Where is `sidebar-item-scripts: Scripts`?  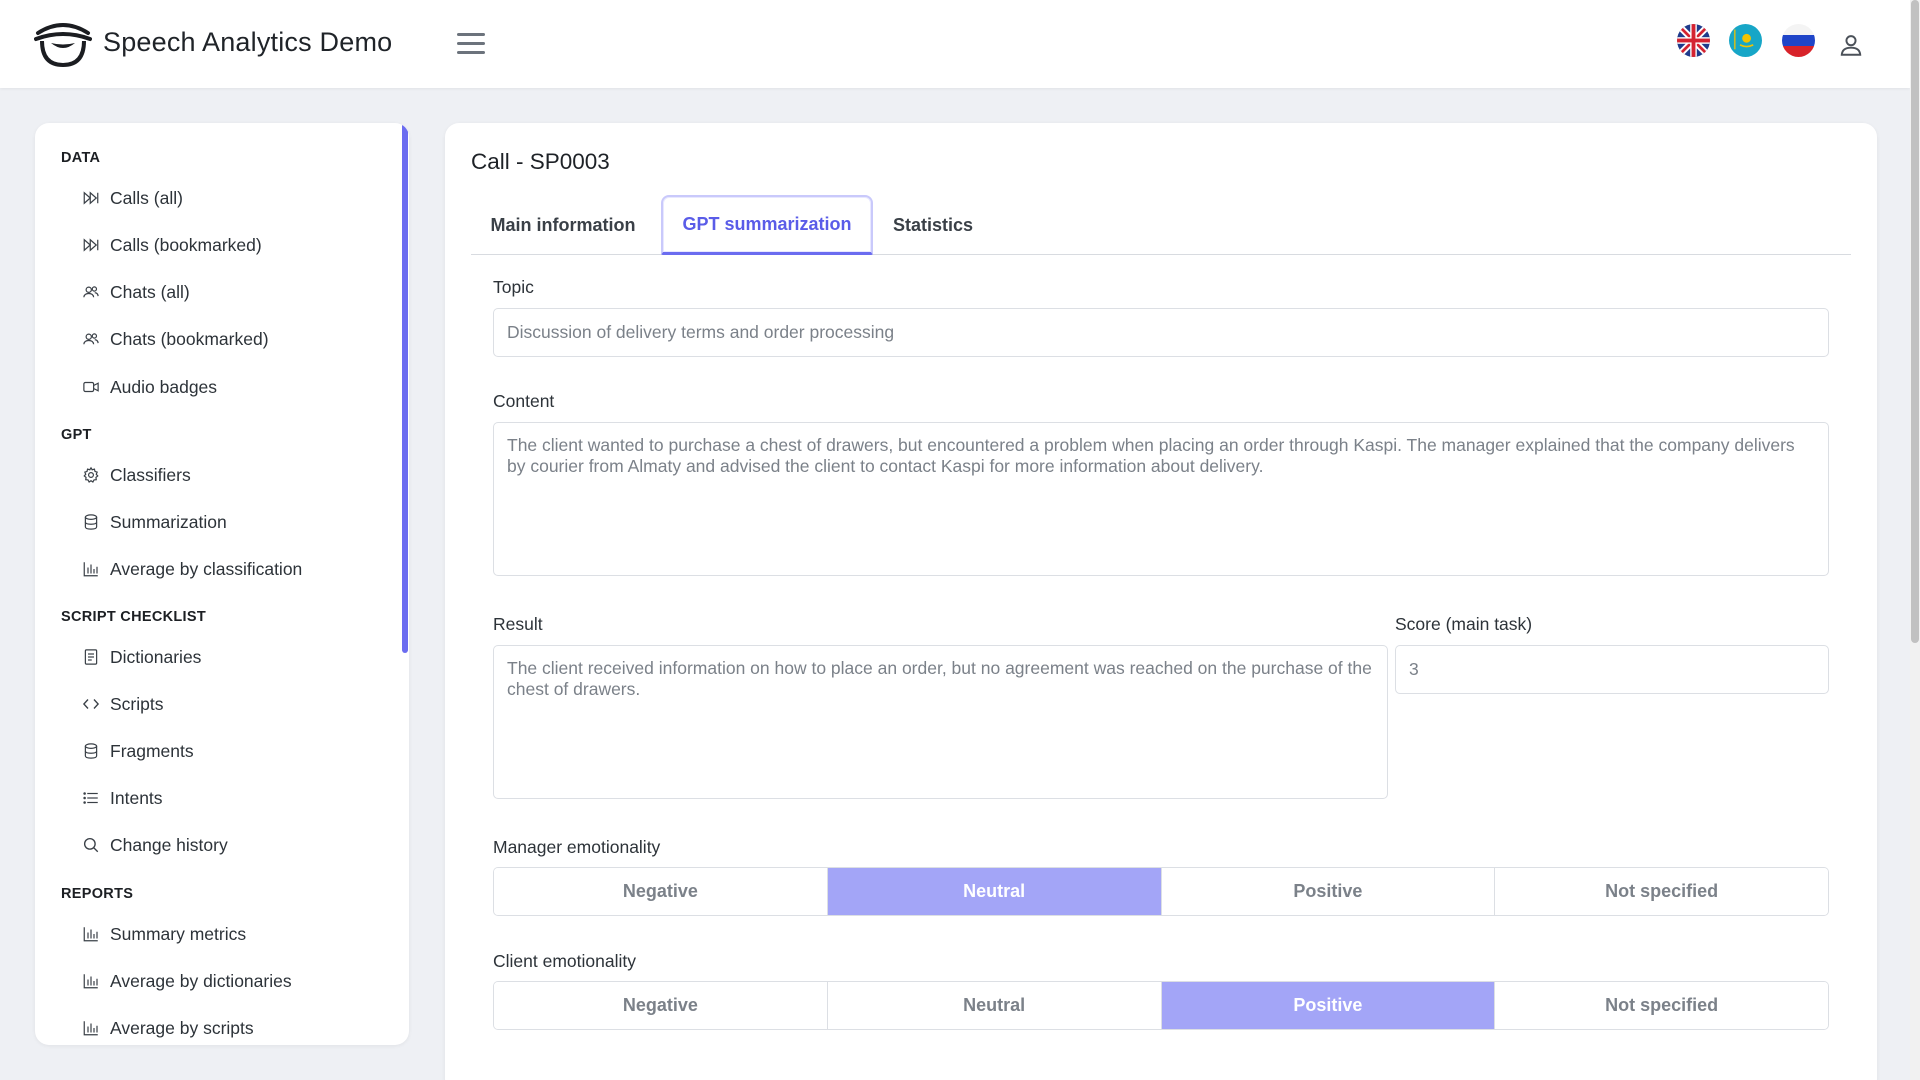 sidebar-item-scripts: Scripts is located at coordinates (121, 704).